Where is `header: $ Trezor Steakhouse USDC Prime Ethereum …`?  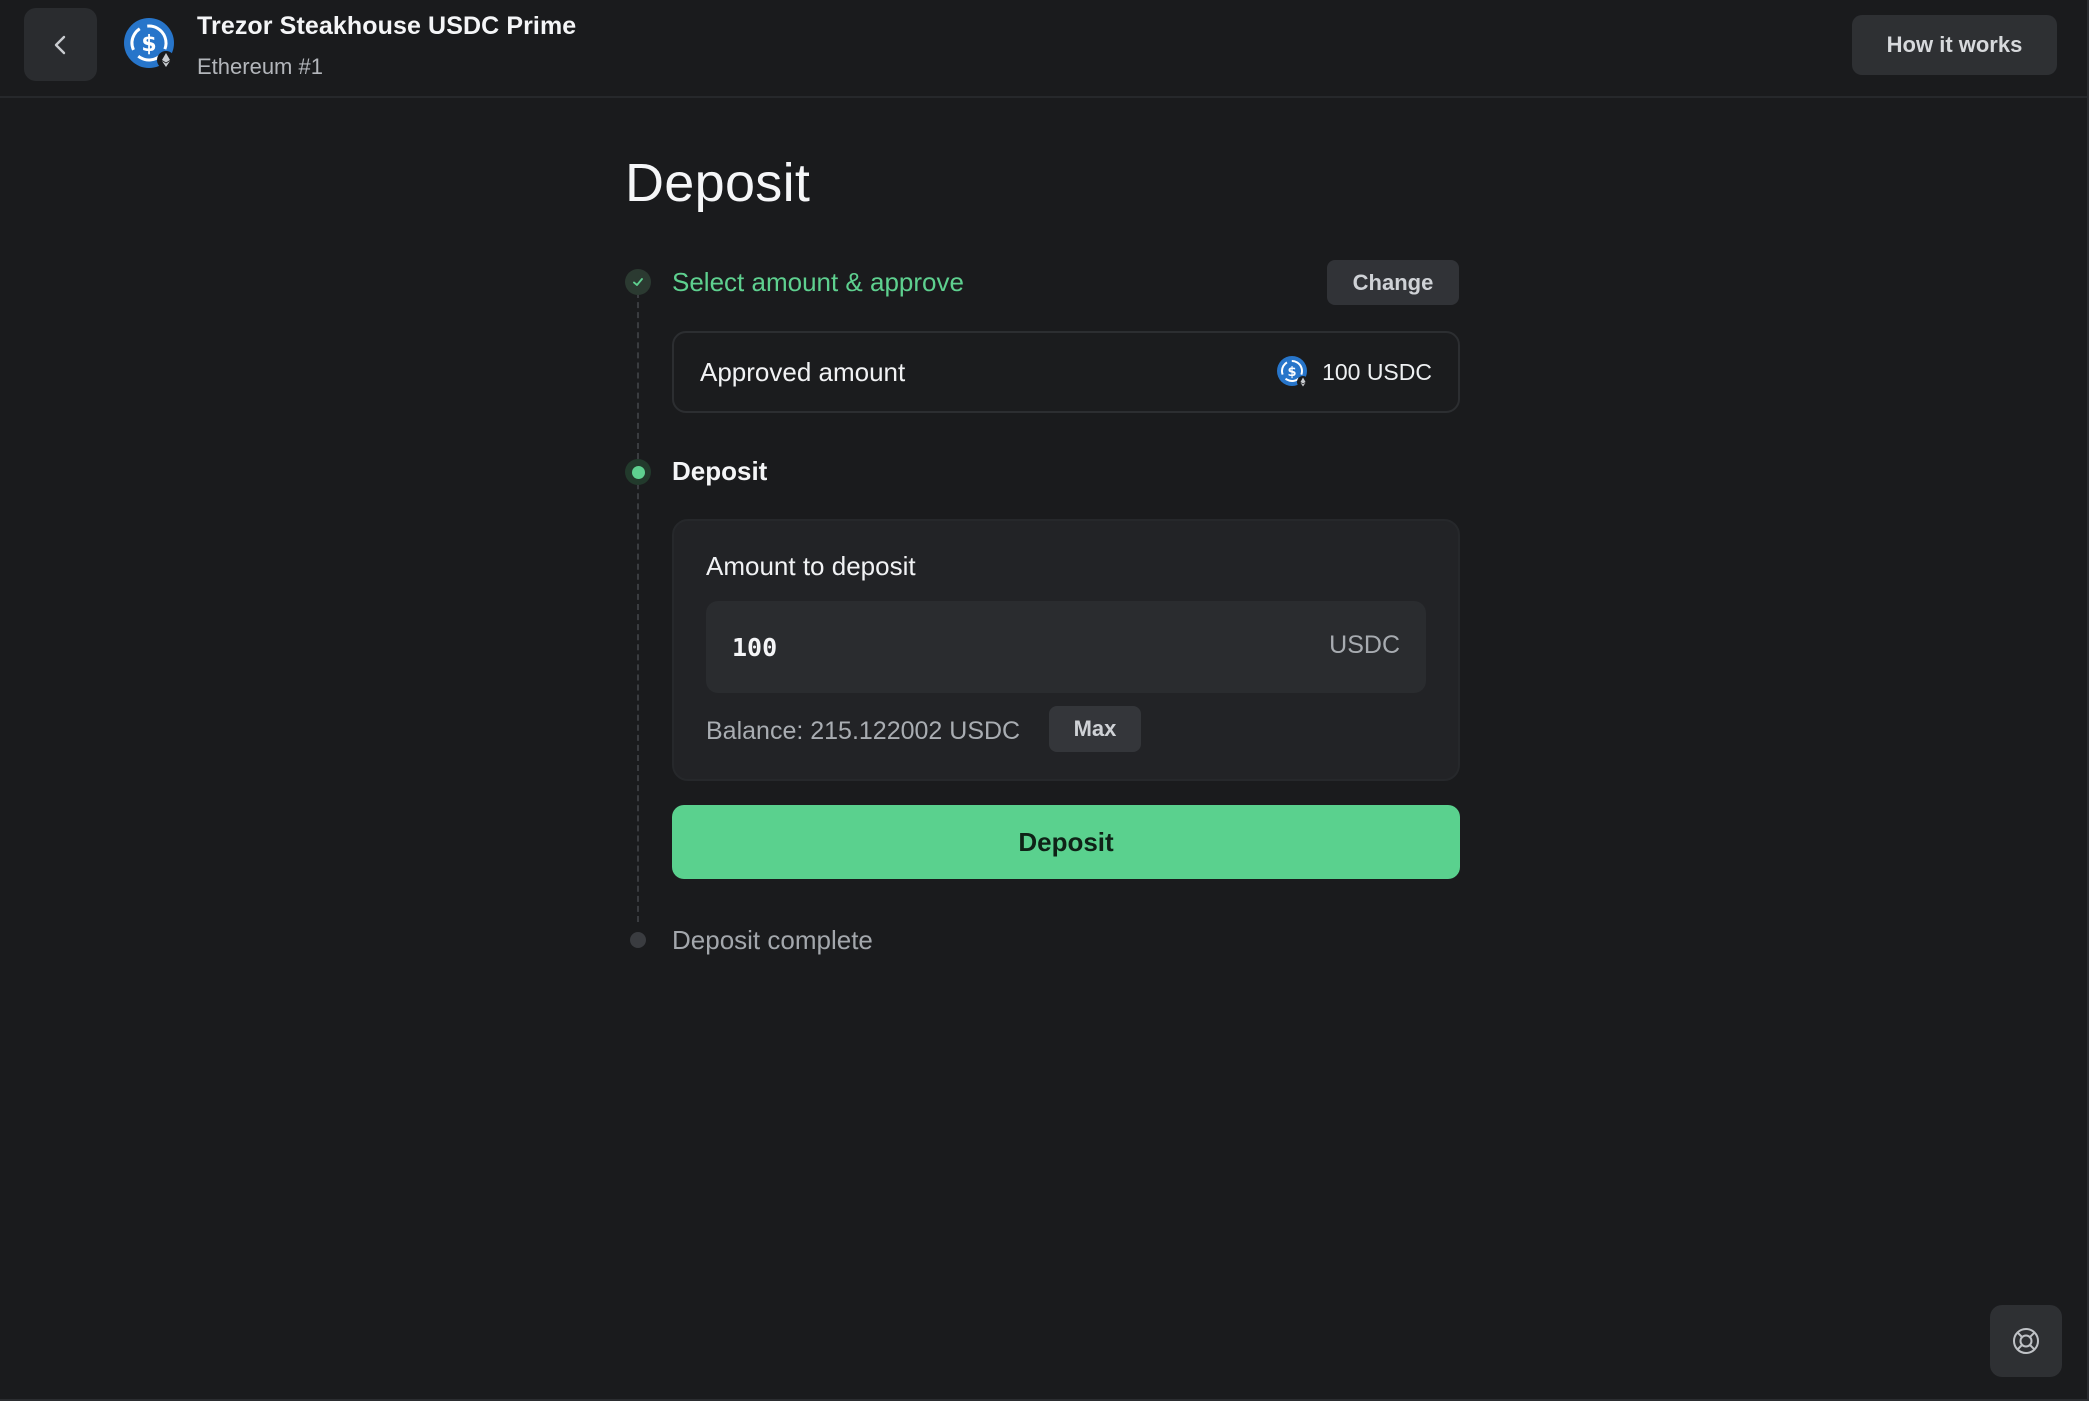 header: $ Trezor Steakhouse USDC Prime Ethereum … is located at coordinates (1043, 49).